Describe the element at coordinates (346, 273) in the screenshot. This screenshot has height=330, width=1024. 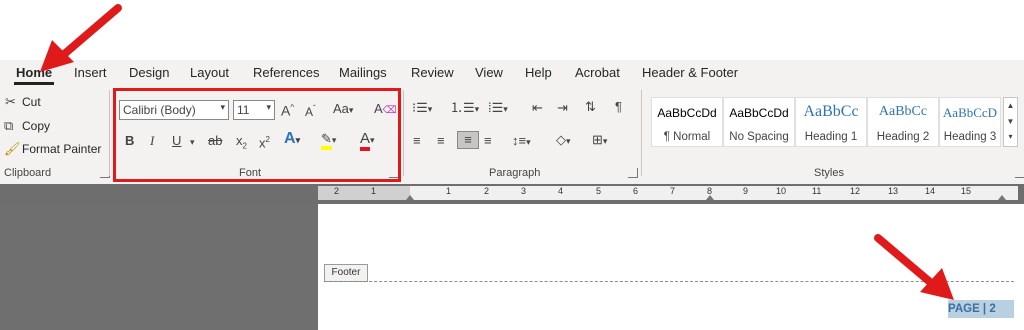
I see `footer-tag: Footer` at that location.